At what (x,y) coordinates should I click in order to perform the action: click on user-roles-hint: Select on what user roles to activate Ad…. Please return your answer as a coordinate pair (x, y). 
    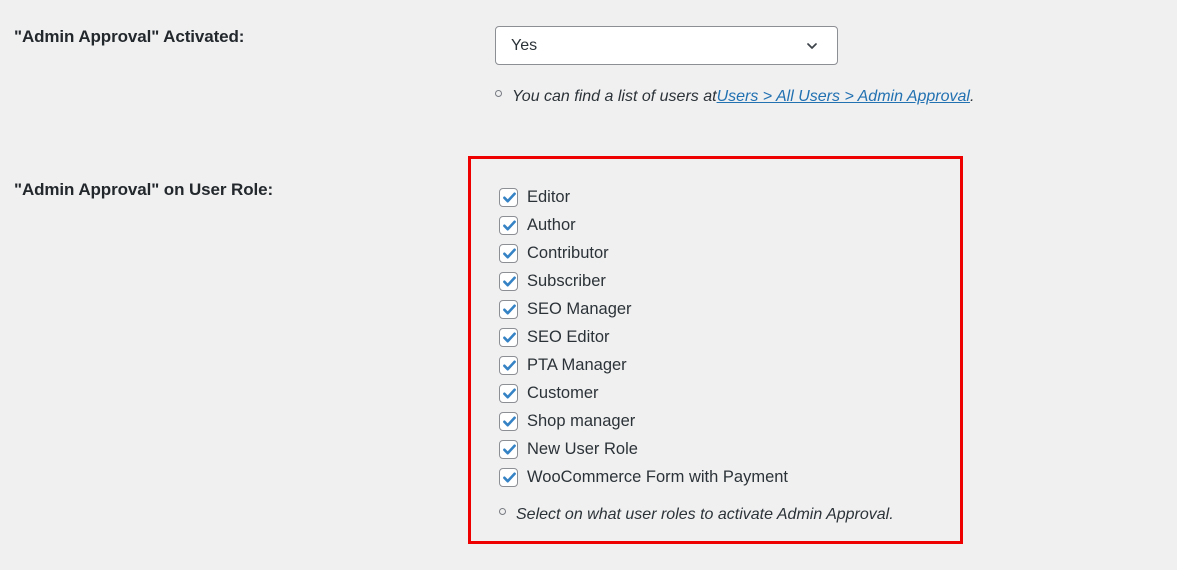
    Looking at the image, I should click on (696, 515).